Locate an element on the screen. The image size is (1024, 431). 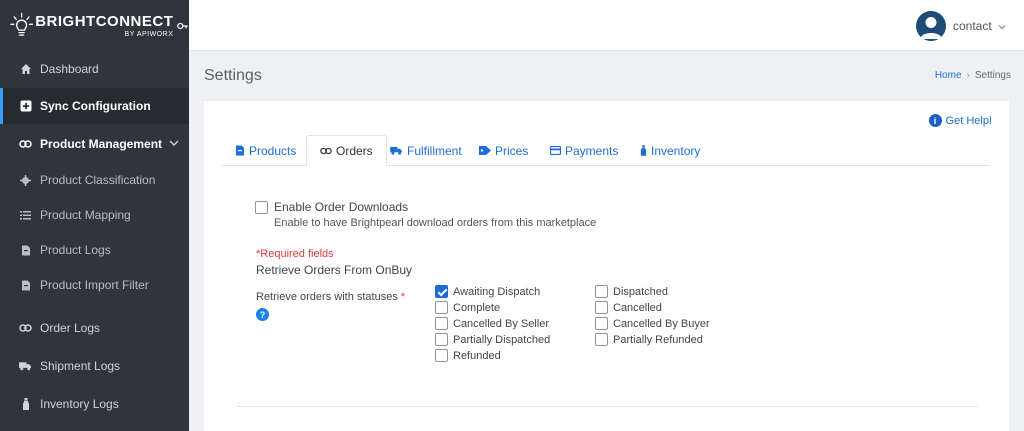
status-label: Cancelled By Buyer is located at coordinates (661, 323).